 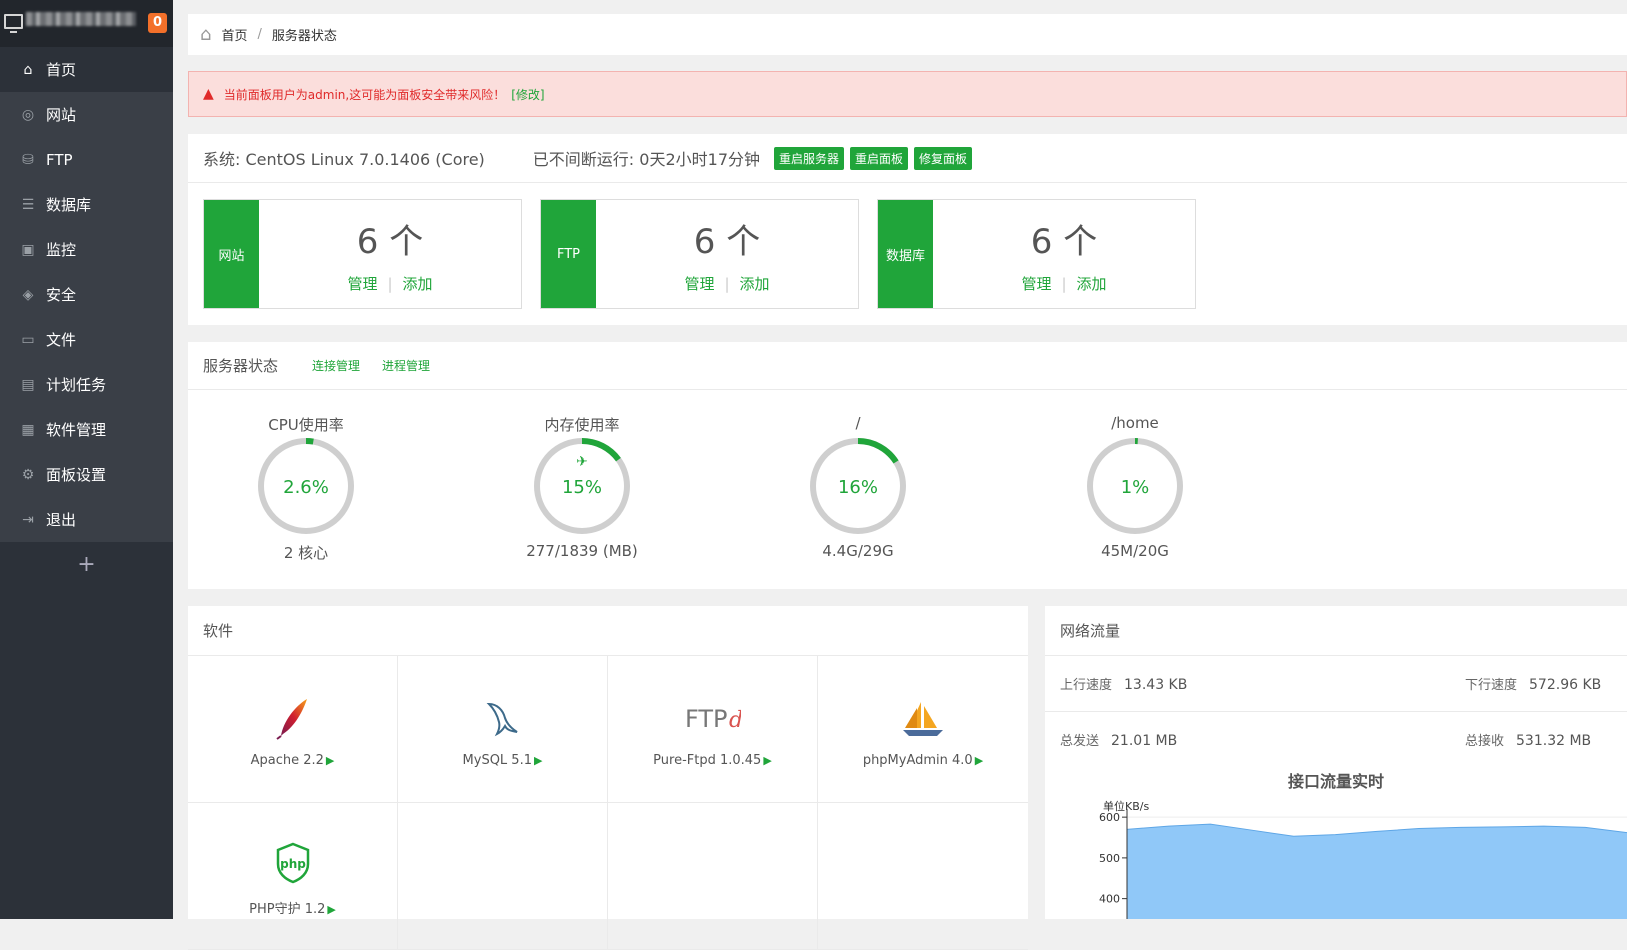 What do you see at coordinates (943, 158) in the screenshot?
I see `repair-panel-button: 修复面板` at bounding box center [943, 158].